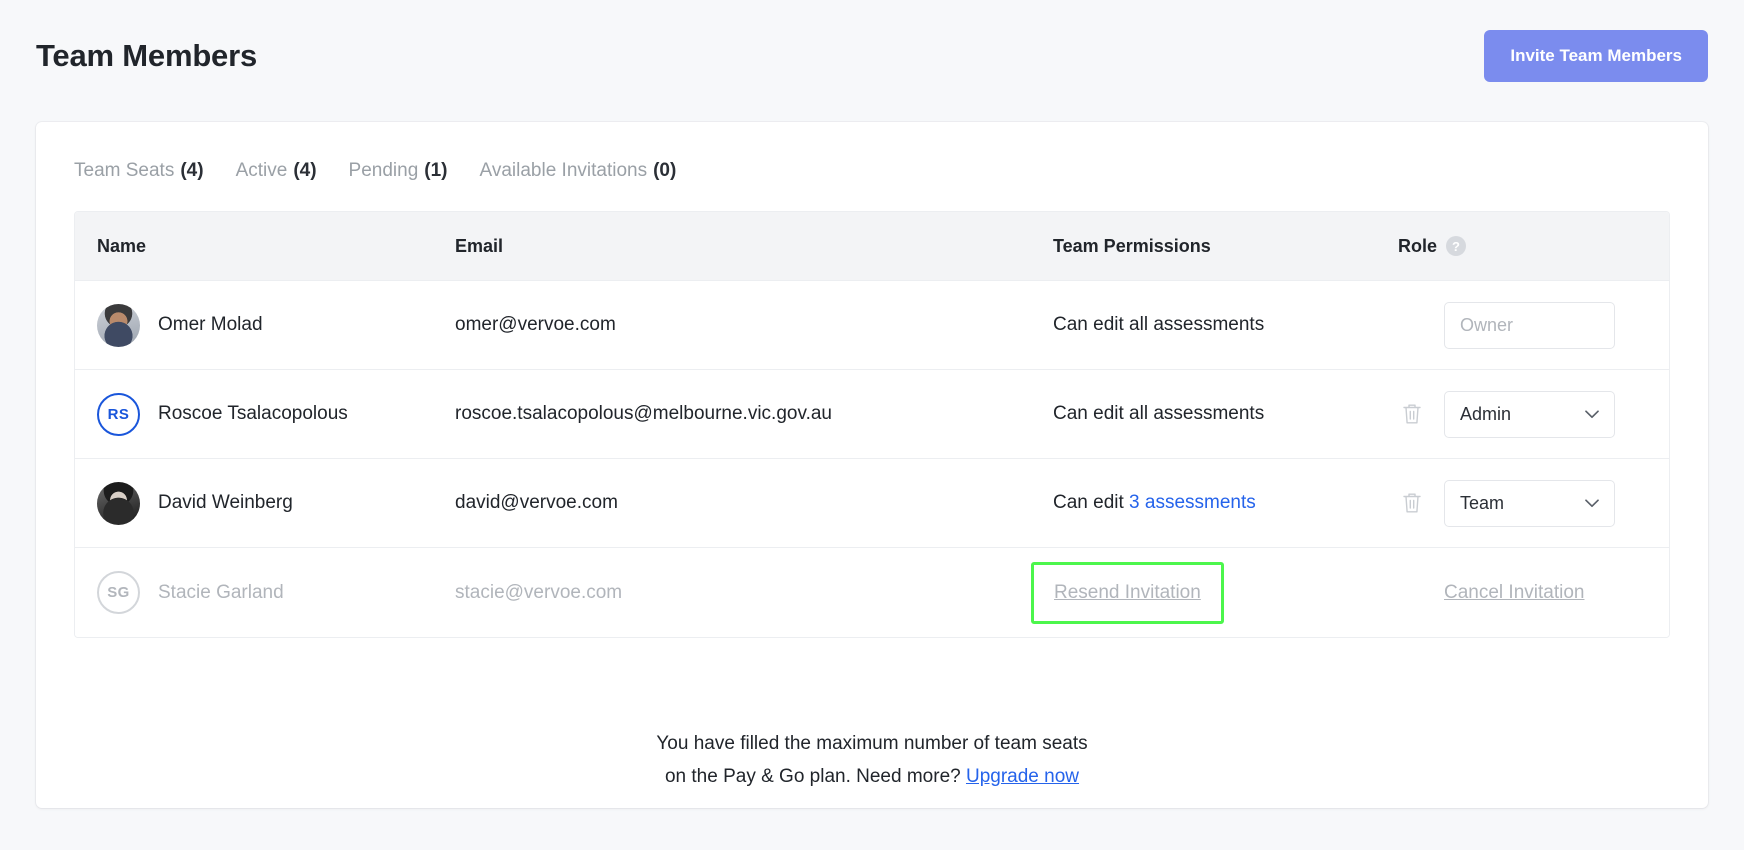 This screenshot has height=850, width=1744. What do you see at coordinates (118, 414) in the screenshot?
I see `avatar: RS` at bounding box center [118, 414].